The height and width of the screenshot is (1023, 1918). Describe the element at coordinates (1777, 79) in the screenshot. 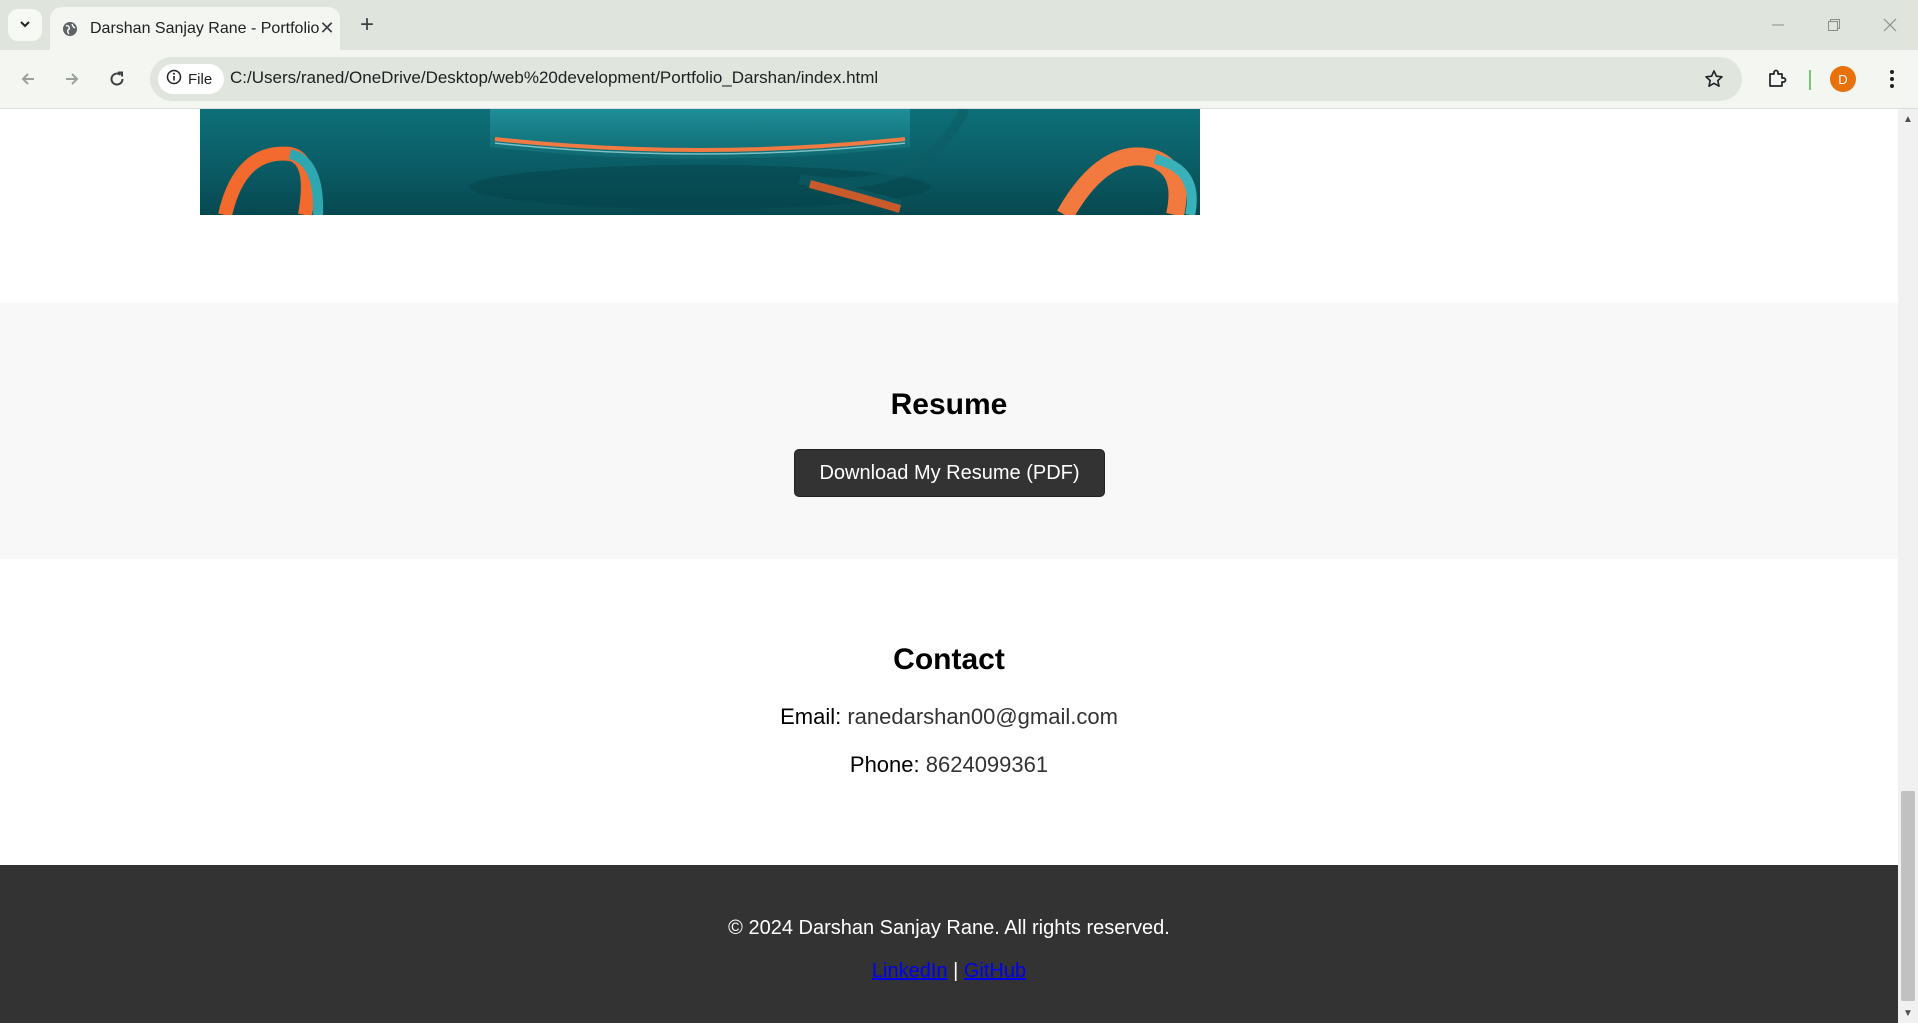

I see `extensions-puzzle-icon` at that location.